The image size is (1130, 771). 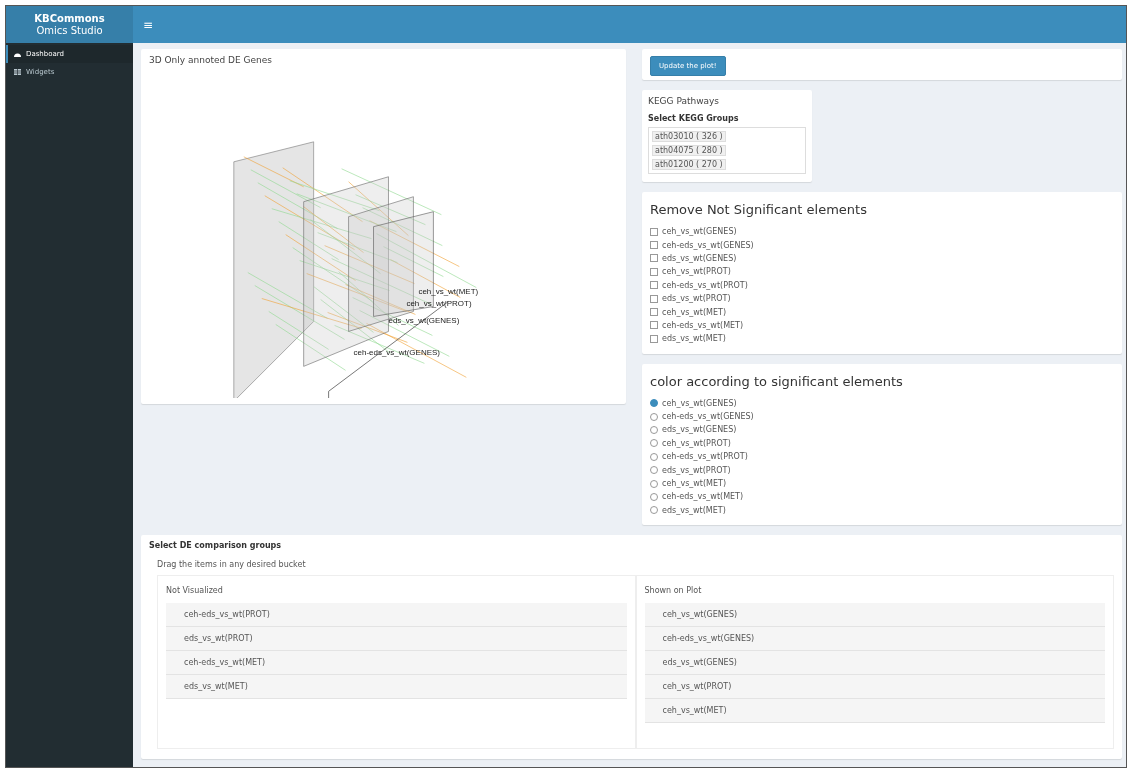 What do you see at coordinates (195, 591) in the screenshot?
I see `bucket-title: Not Visualized` at bounding box center [195, 591].